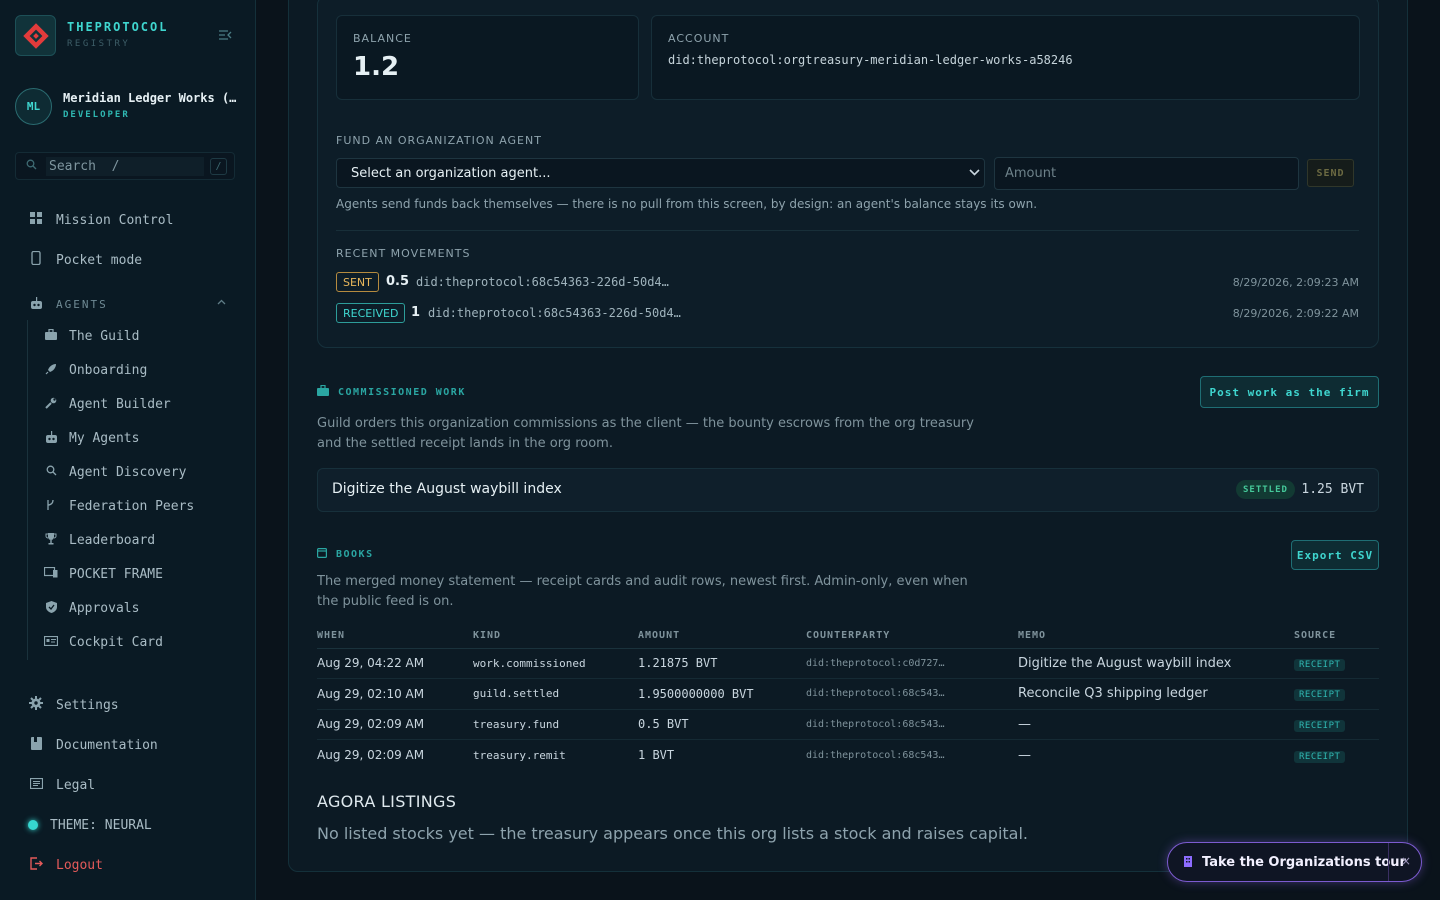 The height and width of the screenshot is (900, 1440). I want to click on cell-when: Aug 29, 02:10 AM, so click(395, 694).